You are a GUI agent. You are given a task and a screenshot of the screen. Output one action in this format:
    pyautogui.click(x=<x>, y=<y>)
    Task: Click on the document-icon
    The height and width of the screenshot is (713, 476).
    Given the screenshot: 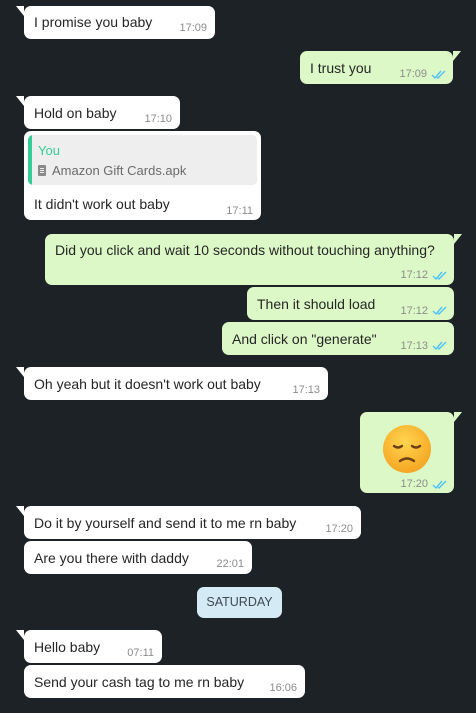 What is the action you would take?
    pyautogui.click(x=42, y=170)
    